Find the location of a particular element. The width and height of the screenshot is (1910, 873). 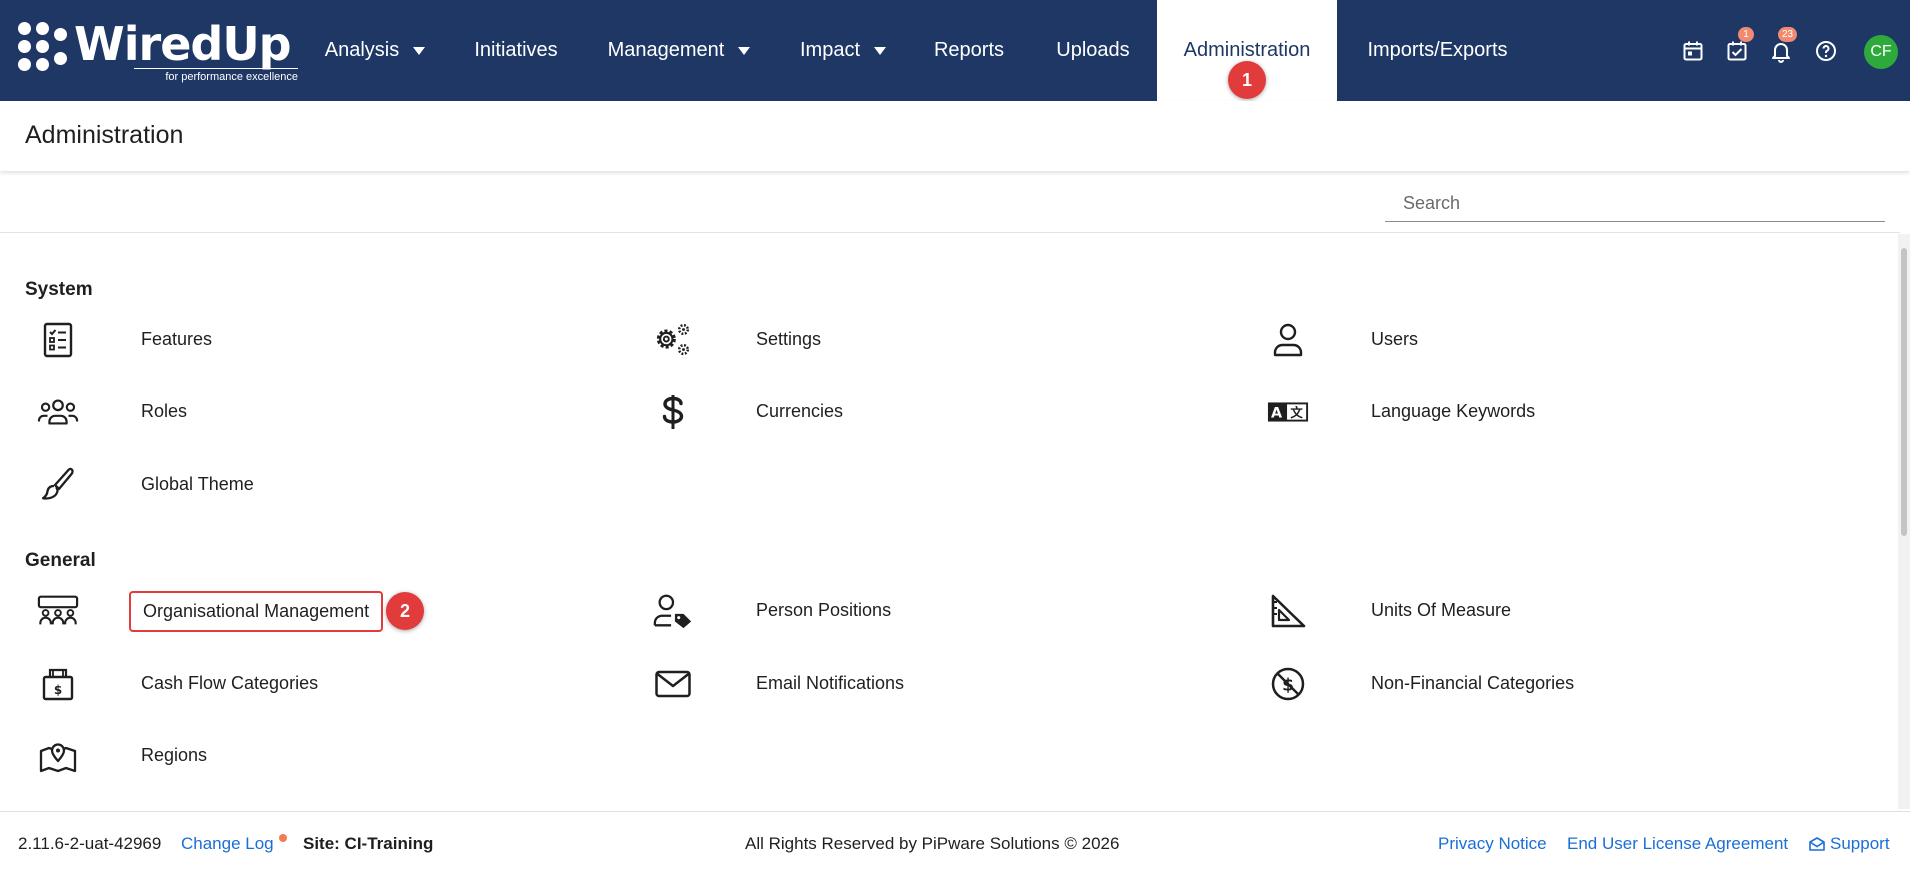

nav-impact-label: Impact is located at coordinates (830, 50).